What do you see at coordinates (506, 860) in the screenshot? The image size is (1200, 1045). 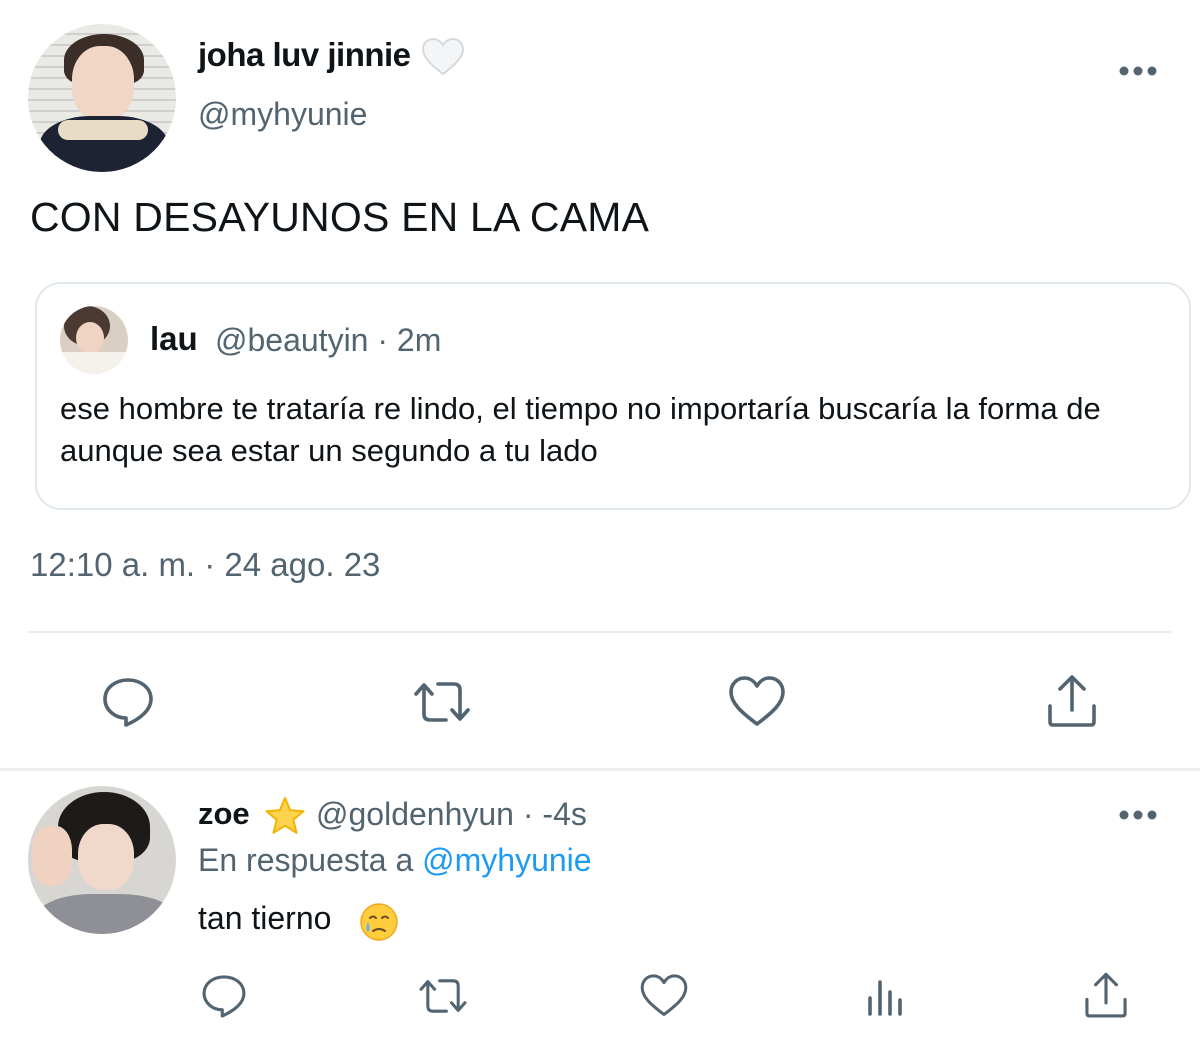 I see `reply-mention-link: @myhyunie` at bounding box center [506, 860].